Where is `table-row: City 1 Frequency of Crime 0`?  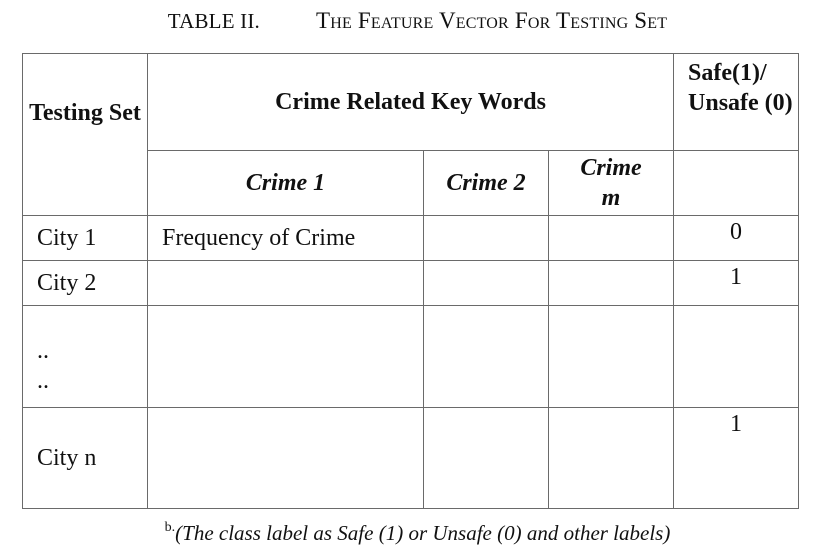
table-row: City 1 Frequency of Crime 0 is located at coordinates (411, 238).